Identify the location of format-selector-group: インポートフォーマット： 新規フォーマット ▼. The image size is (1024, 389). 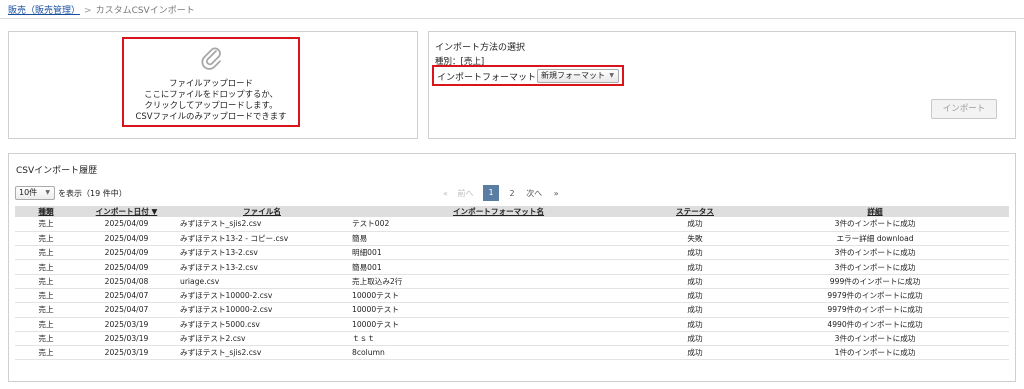
(528, 75).